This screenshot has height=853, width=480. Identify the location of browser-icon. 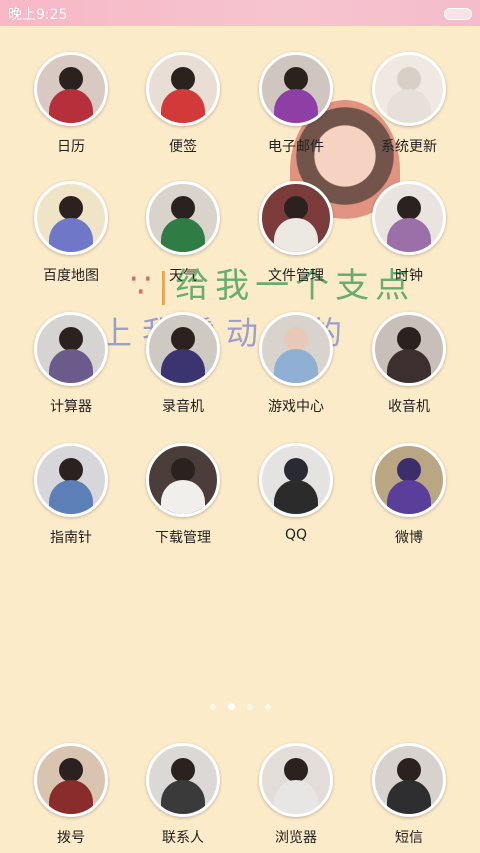
(296, 780).